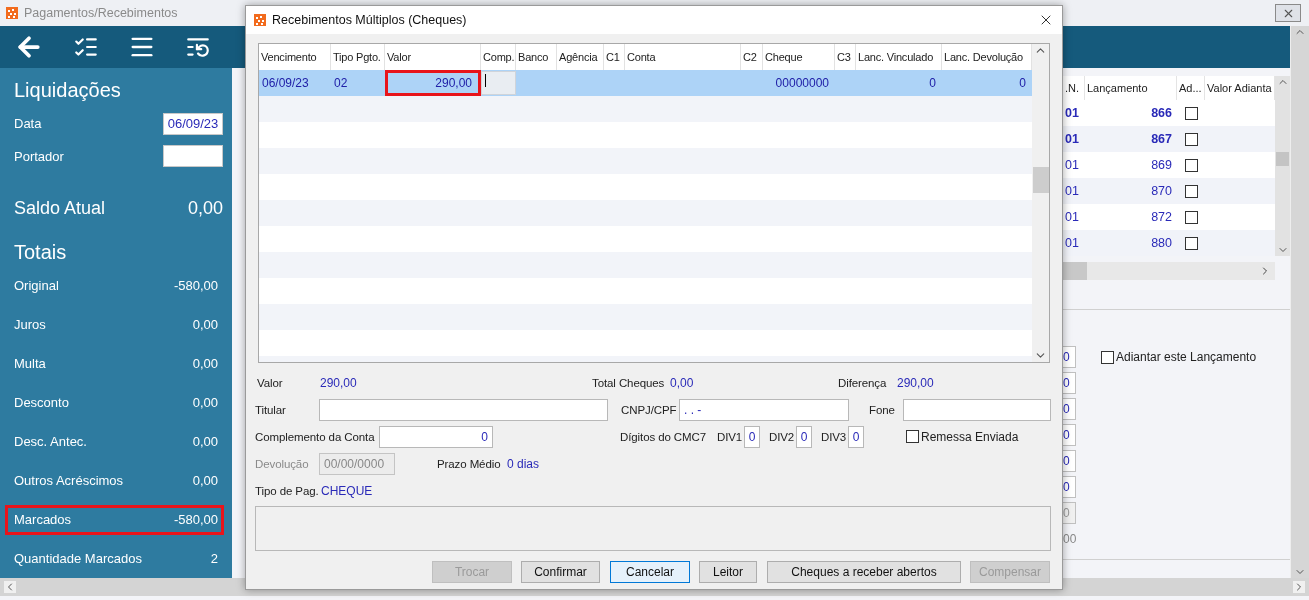 This screenshot has height=600, width=1309. What do you see at coordinates (347, 490) in the screenshot?
I see `field-value: CHEQUE` at bounding box center [347, 490].